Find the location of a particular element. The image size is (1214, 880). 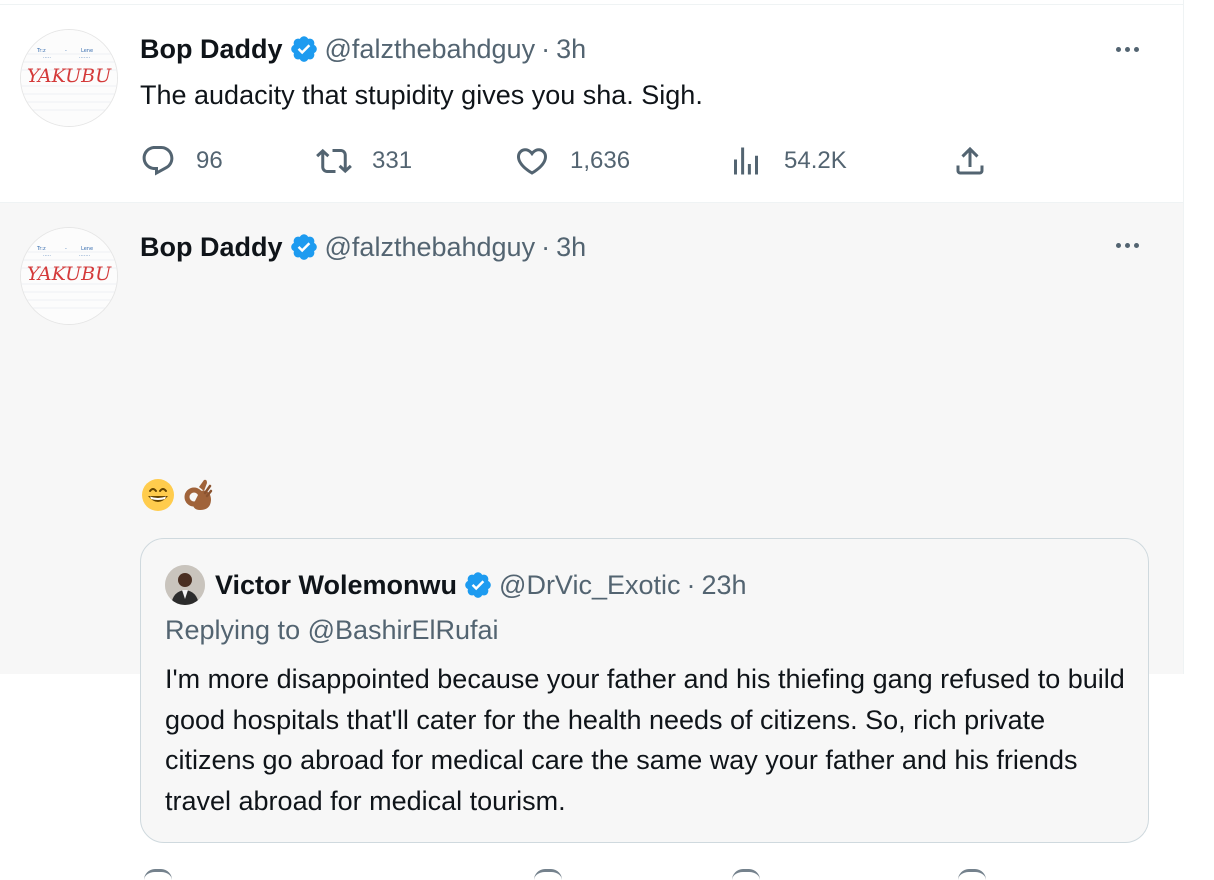

avatar is located at coordinates (185, 585).